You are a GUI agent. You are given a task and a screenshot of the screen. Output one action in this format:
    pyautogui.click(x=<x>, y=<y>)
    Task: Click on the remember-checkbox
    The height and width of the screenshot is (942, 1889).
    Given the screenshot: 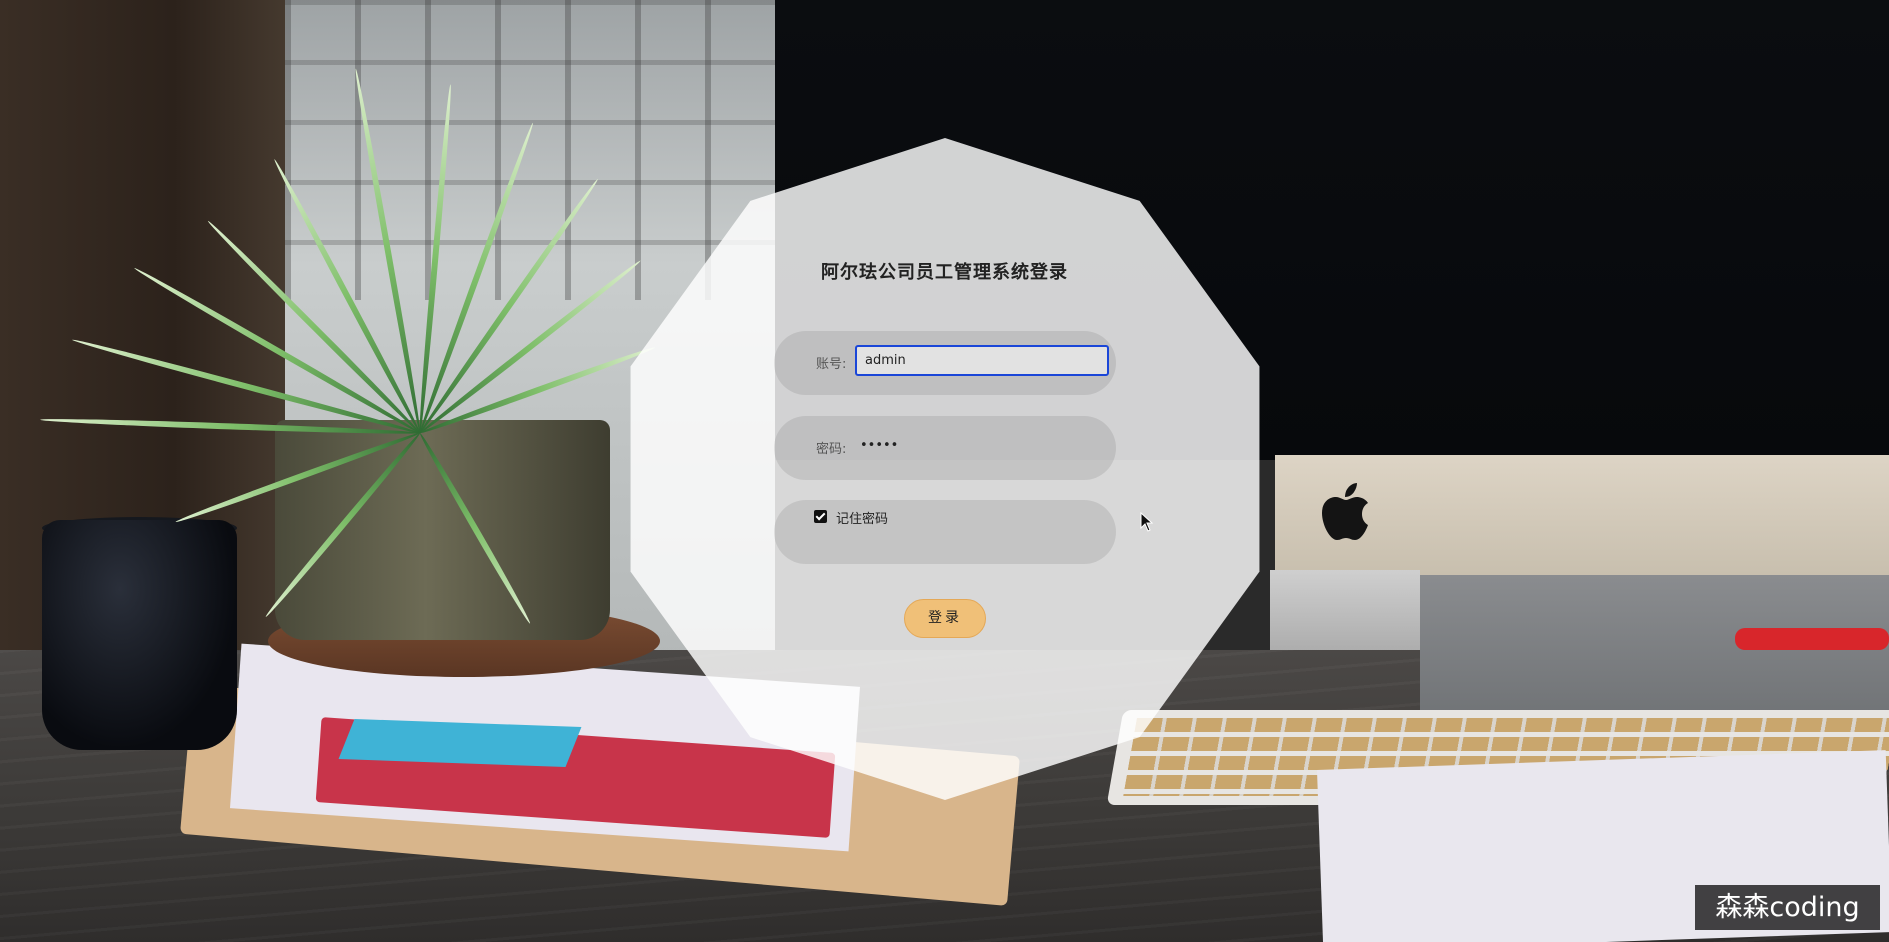 What is the action you would take?
    pyautogui.click(x=820, y=516)
    